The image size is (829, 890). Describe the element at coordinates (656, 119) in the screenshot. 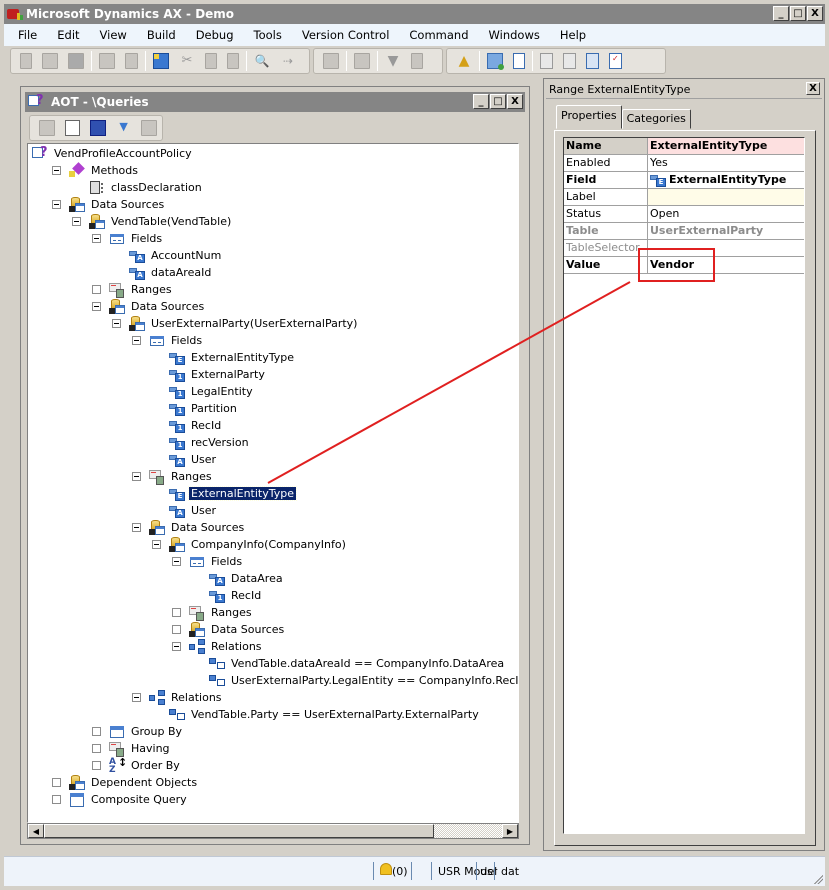

I see `tab-categories: Categories` at that location.